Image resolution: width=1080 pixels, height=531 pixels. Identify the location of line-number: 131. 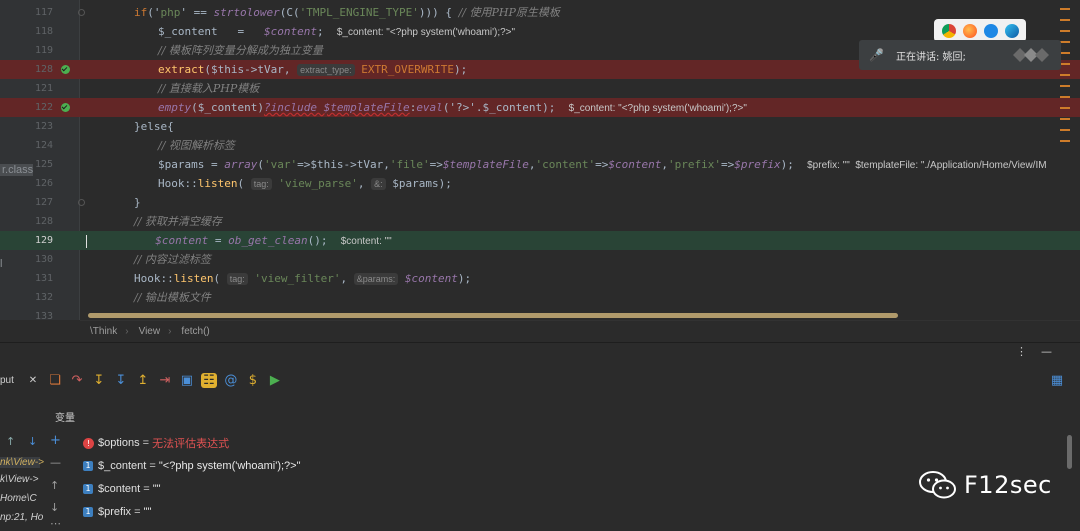
(43, 278).